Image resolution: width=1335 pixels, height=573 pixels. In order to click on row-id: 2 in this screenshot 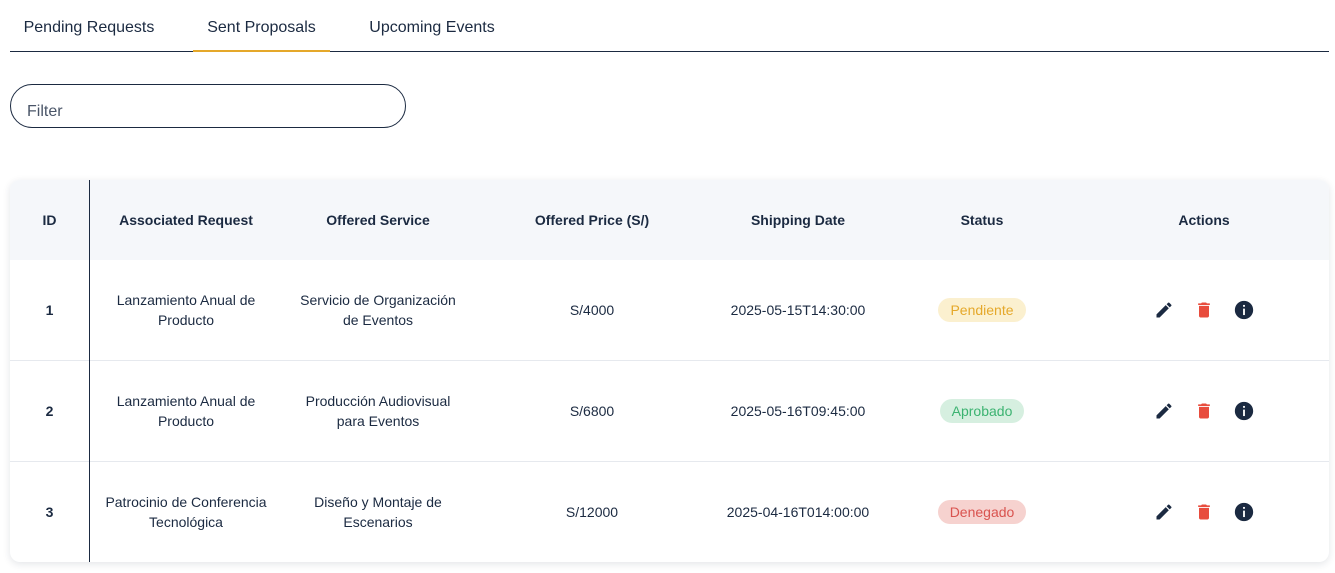, I will do `click(49, 411)`.